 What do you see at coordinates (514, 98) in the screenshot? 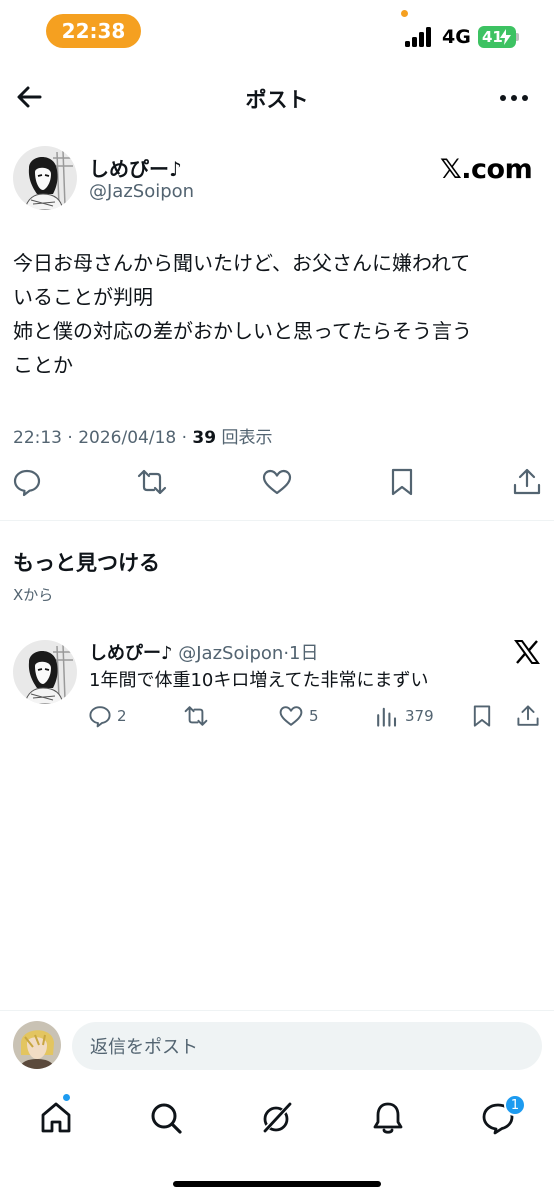
I see `more-horizontal-icon` at bounding box center [514, 98].